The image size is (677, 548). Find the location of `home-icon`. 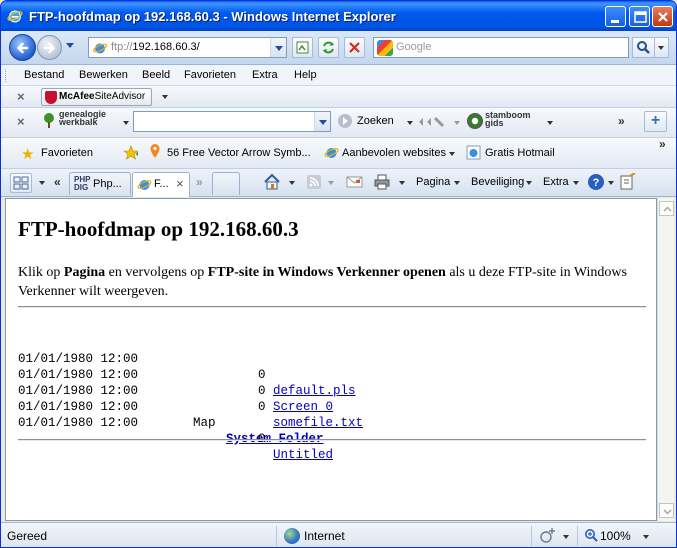

home-icon is located at coordinates (272, 182).